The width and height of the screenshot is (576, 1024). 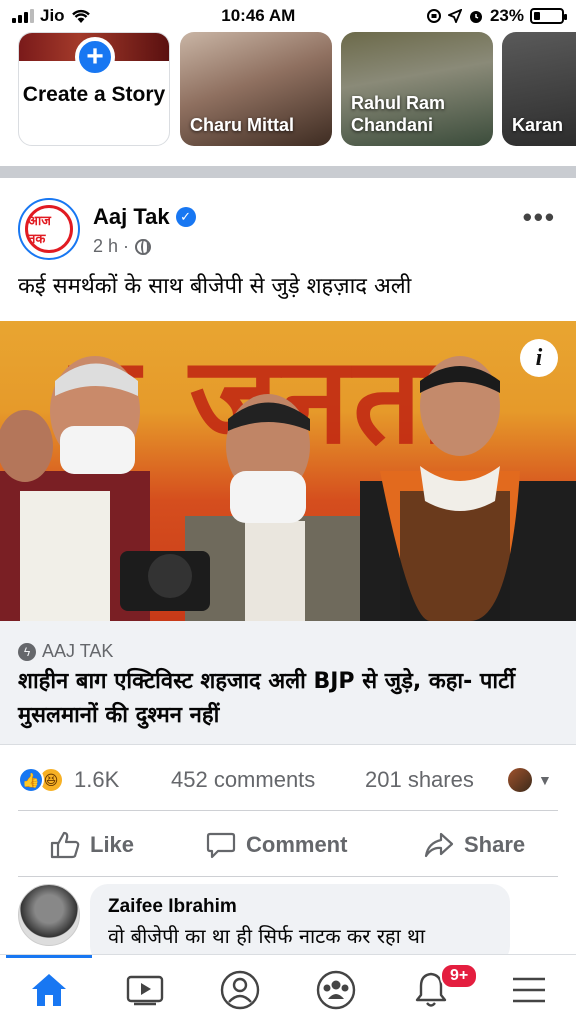 I want to click on alarm-icon, so click(x=475, y=17).